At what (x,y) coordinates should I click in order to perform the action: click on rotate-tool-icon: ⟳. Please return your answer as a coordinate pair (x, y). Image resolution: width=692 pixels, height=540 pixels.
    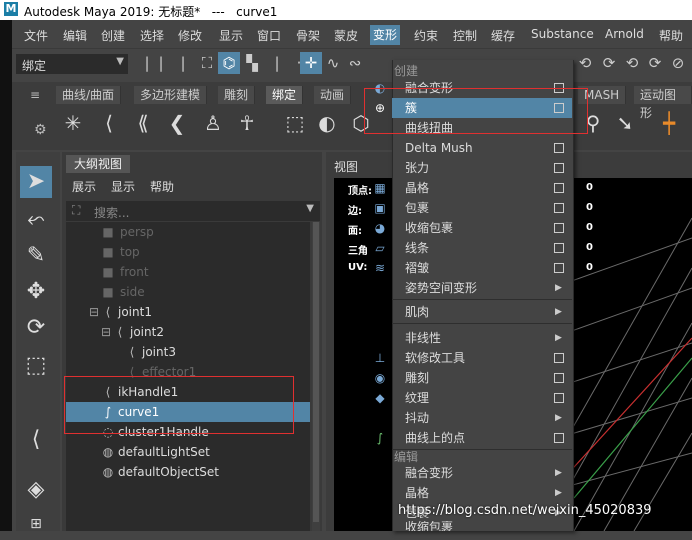
    Looking at the image, I should click on (36, 328).